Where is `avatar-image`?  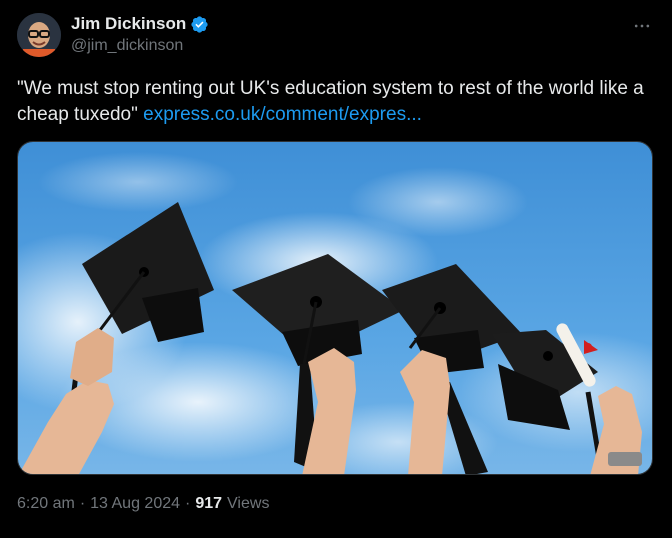 avatar-image is located at coordinates (39, 35).